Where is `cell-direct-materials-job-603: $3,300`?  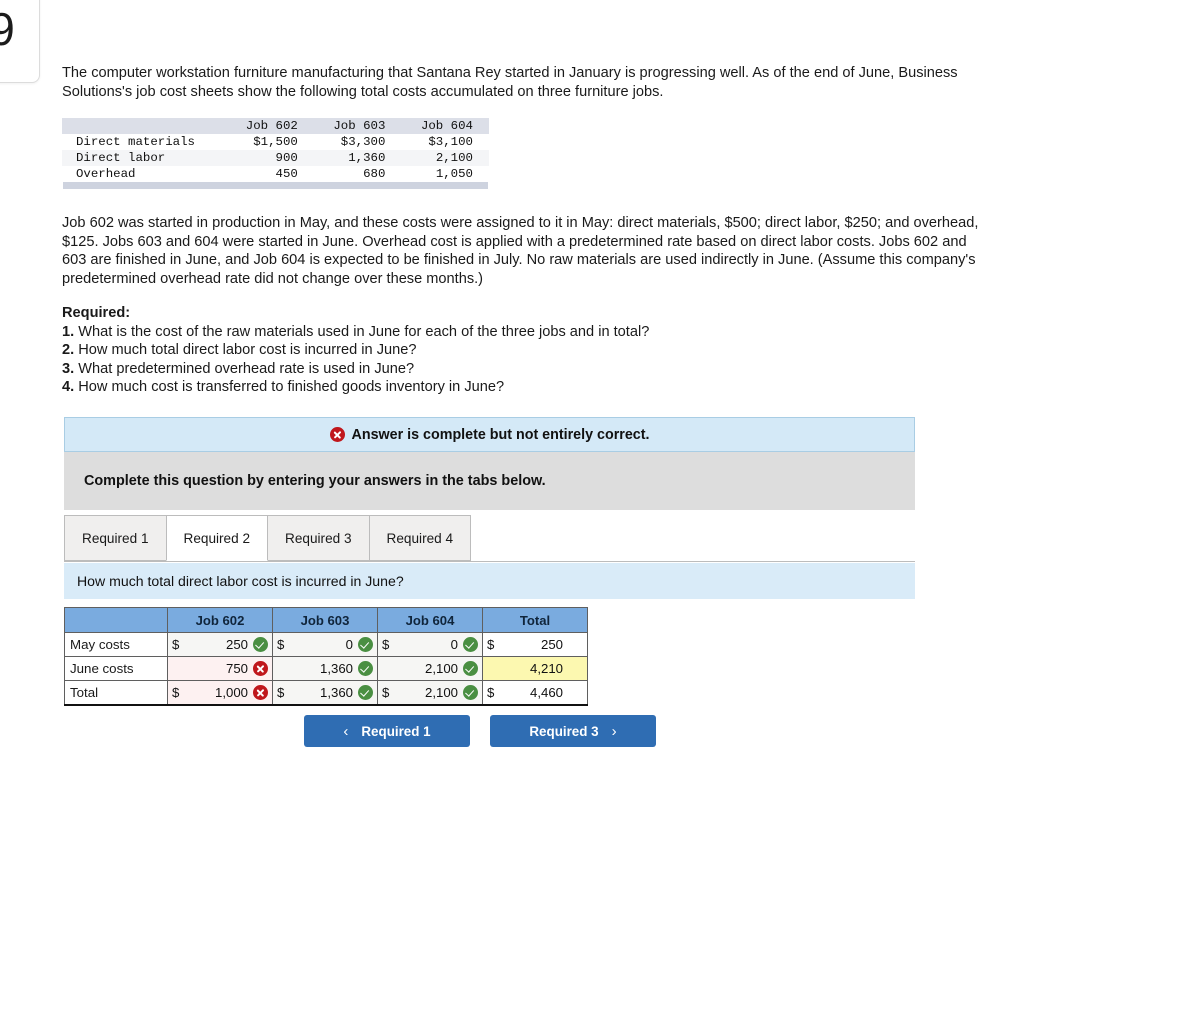 cell-direct-materials-job-603: $3,300 is located at coordinates (363, 142).